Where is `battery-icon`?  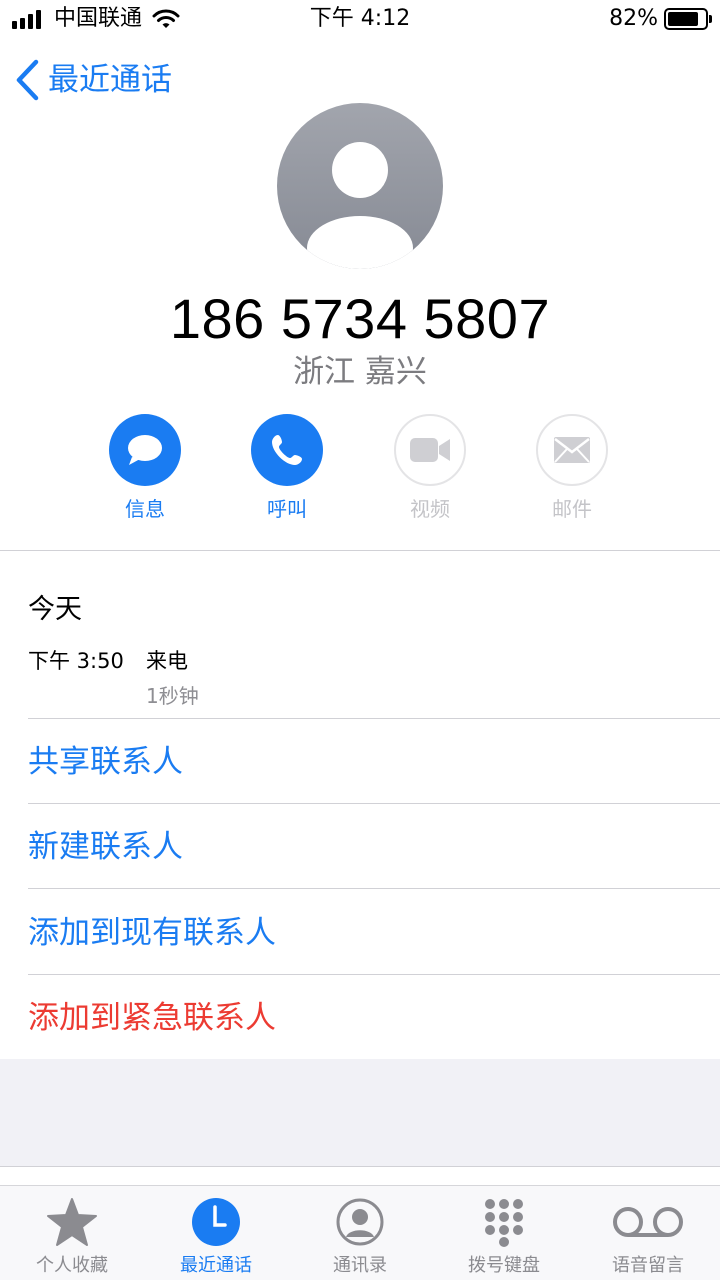
battery-icon is located at coordinates (688, 19).